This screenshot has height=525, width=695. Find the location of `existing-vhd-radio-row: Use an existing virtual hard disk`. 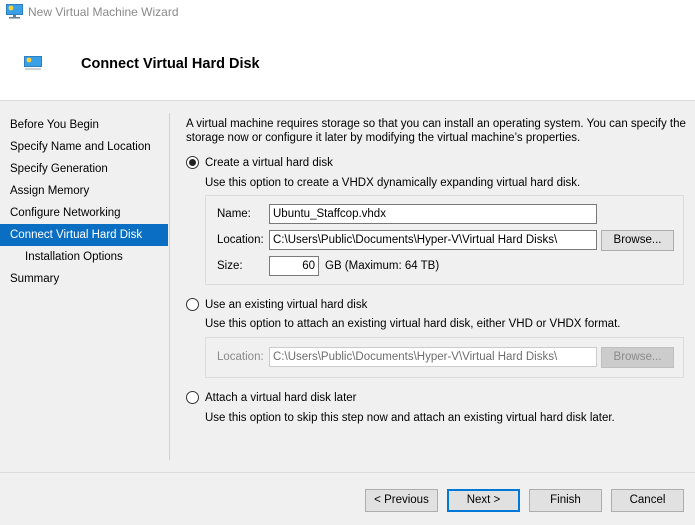

existing-vhd-radio-row: Use an existing virtual hard disk is located at coordinates (276, 304).